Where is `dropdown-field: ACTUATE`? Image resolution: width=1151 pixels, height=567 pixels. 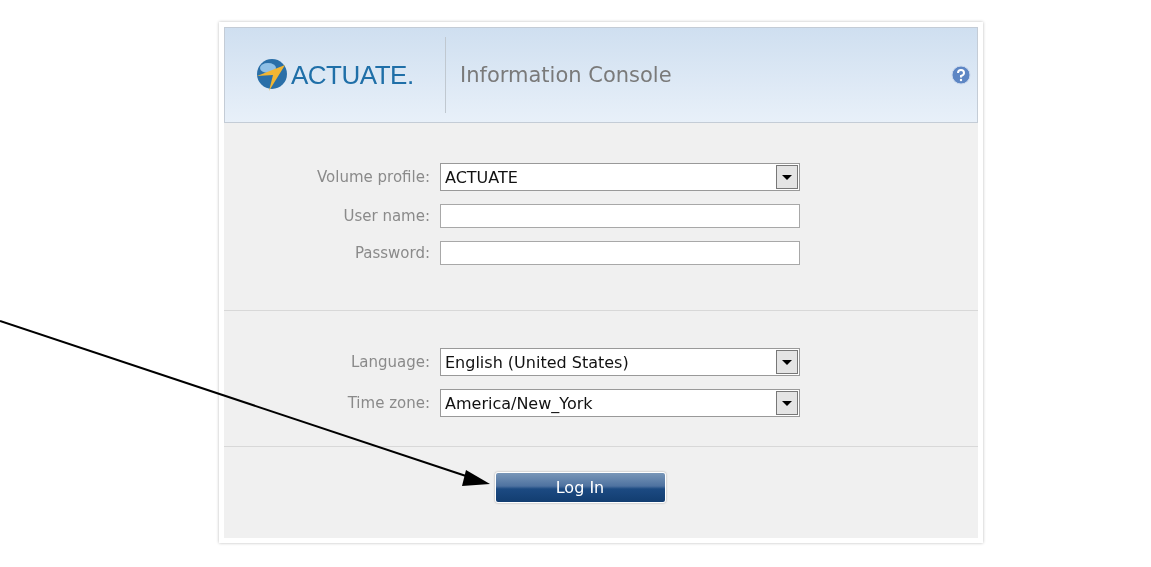 dropdown-field: ACTUATE is located at coordinates (620, 177).